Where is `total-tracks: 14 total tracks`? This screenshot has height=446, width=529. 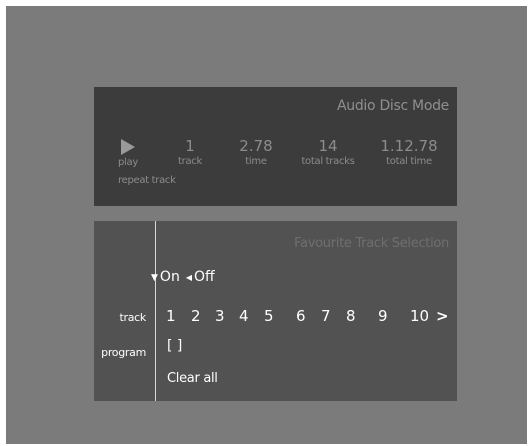 total-tracks: 14 total tracks is located at coordinates (328, 152).